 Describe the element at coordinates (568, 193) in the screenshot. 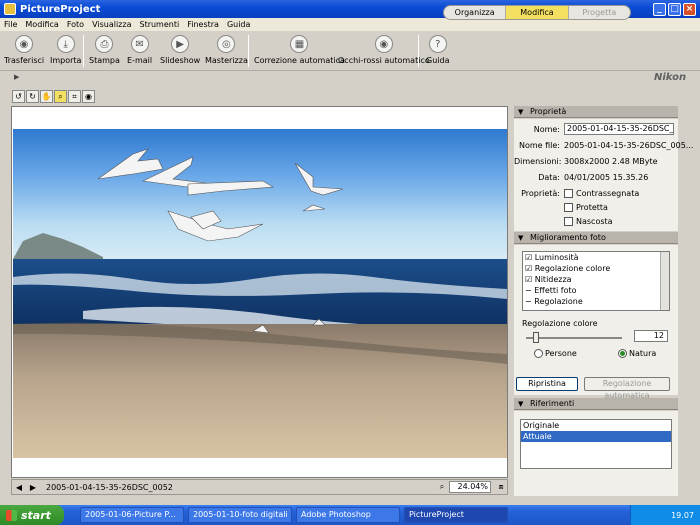

I see `contrassegnata-checkbox` at that location.